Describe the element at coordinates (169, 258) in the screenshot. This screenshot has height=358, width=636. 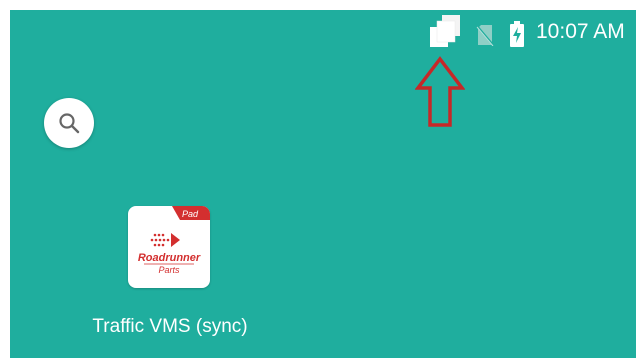
I see `icon-logo-line1: Roadrunner` at that location.